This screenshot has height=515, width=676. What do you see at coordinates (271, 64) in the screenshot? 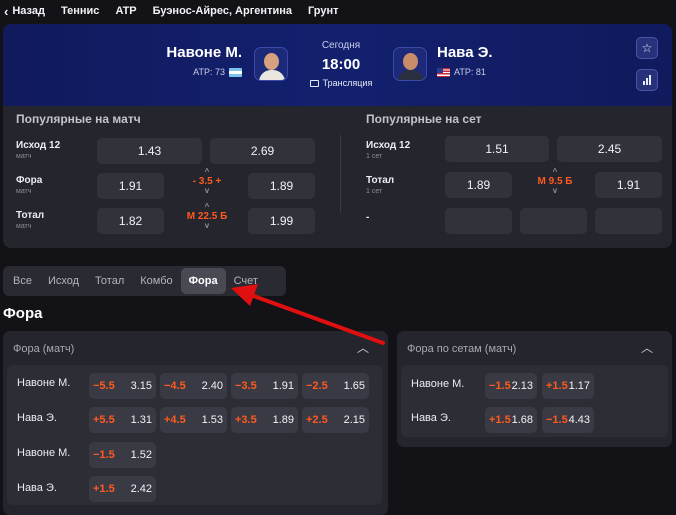
I see `player1-avatar` at bounding box center [271, 64].